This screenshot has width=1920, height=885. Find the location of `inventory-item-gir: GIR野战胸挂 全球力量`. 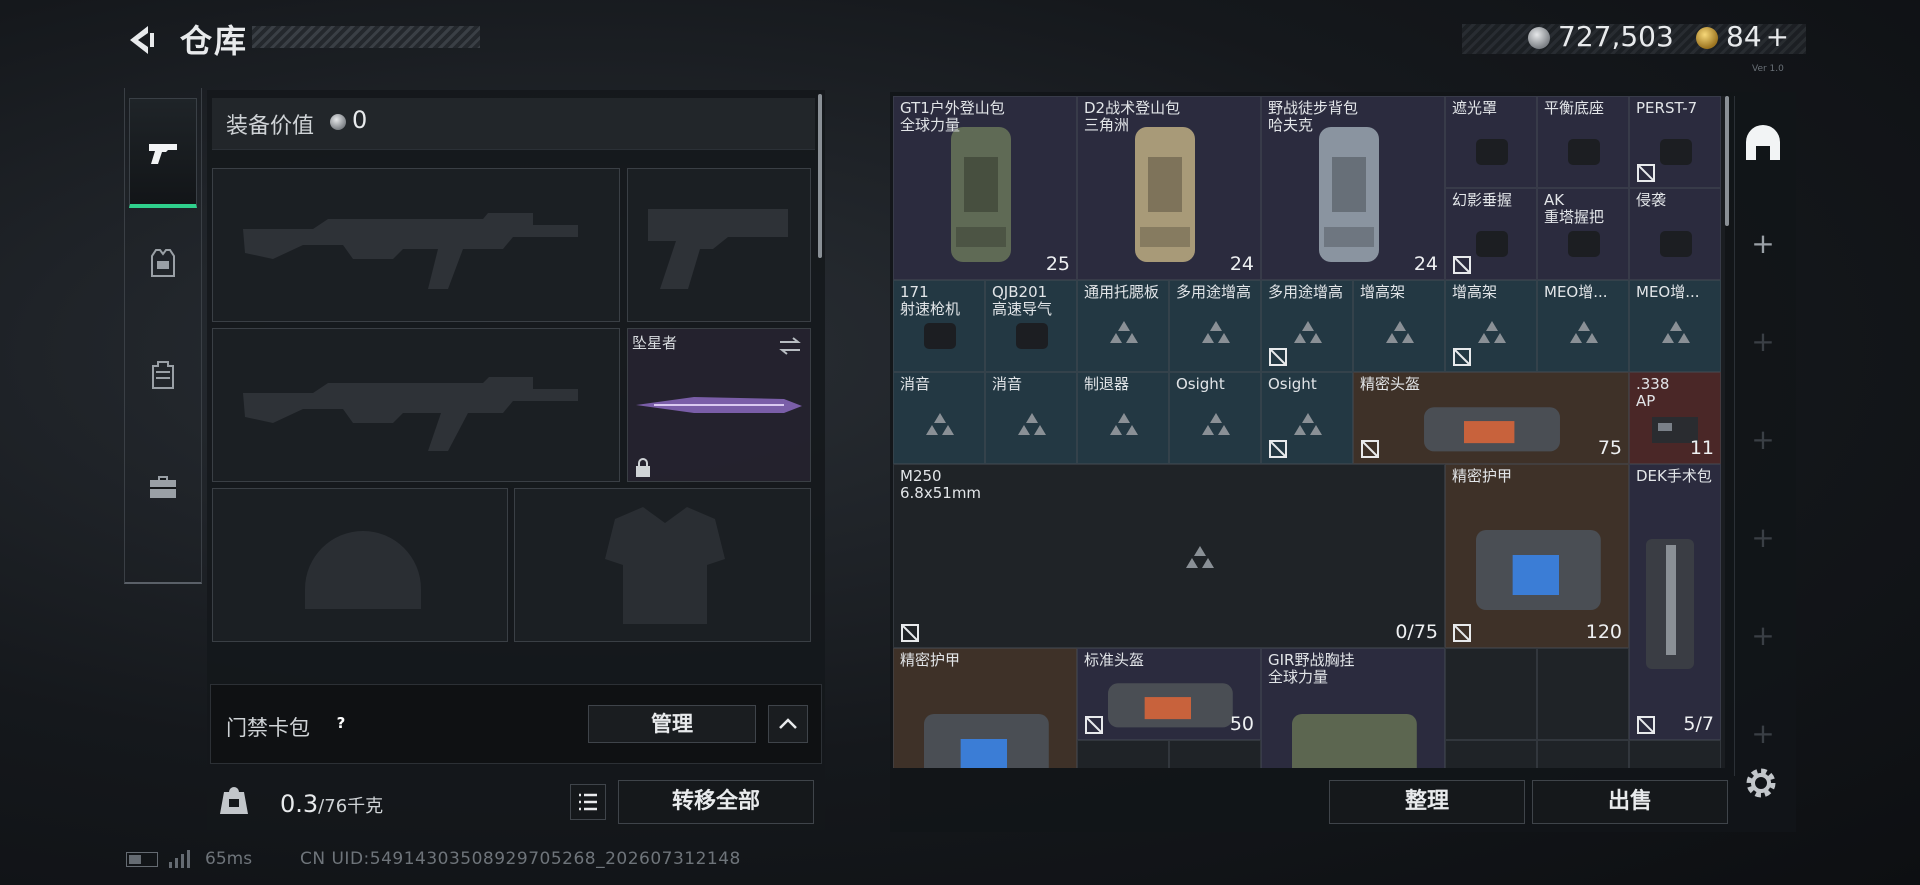

inventory-item-gir: GIR野战胸挂 全球力量 is located at coordinates (1353, 708).